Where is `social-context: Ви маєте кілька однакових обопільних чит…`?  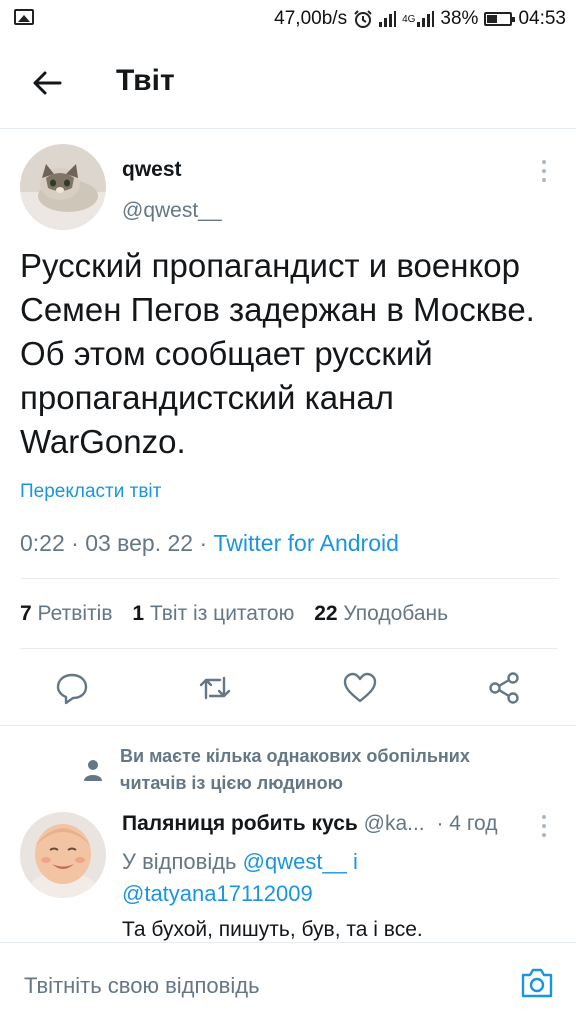 social-context: Ви маєте кілька однакових обопільних чит… is located at coordinates (295, 769).